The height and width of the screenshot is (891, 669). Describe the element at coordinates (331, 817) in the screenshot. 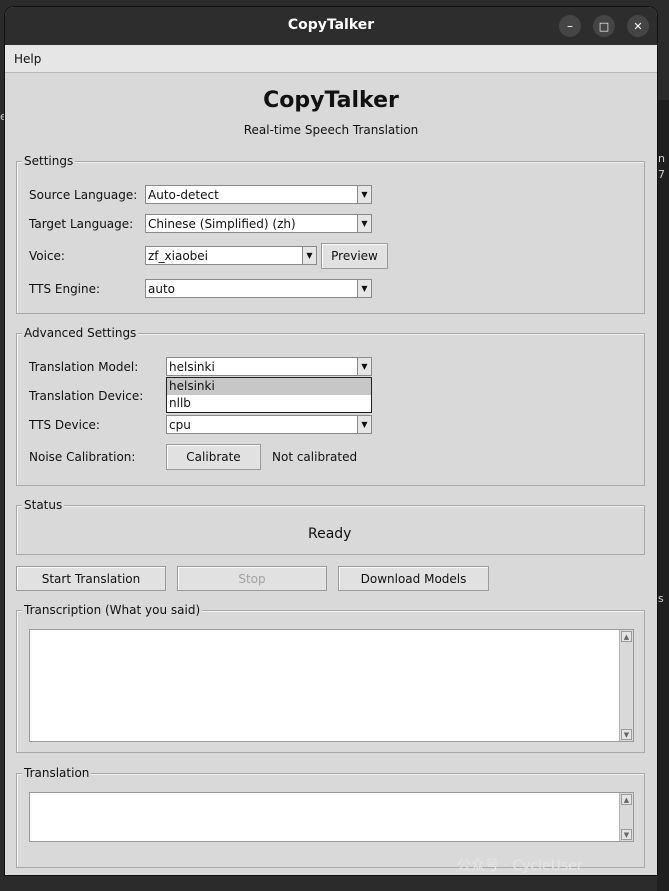

I see `translation-textarea` at that location.